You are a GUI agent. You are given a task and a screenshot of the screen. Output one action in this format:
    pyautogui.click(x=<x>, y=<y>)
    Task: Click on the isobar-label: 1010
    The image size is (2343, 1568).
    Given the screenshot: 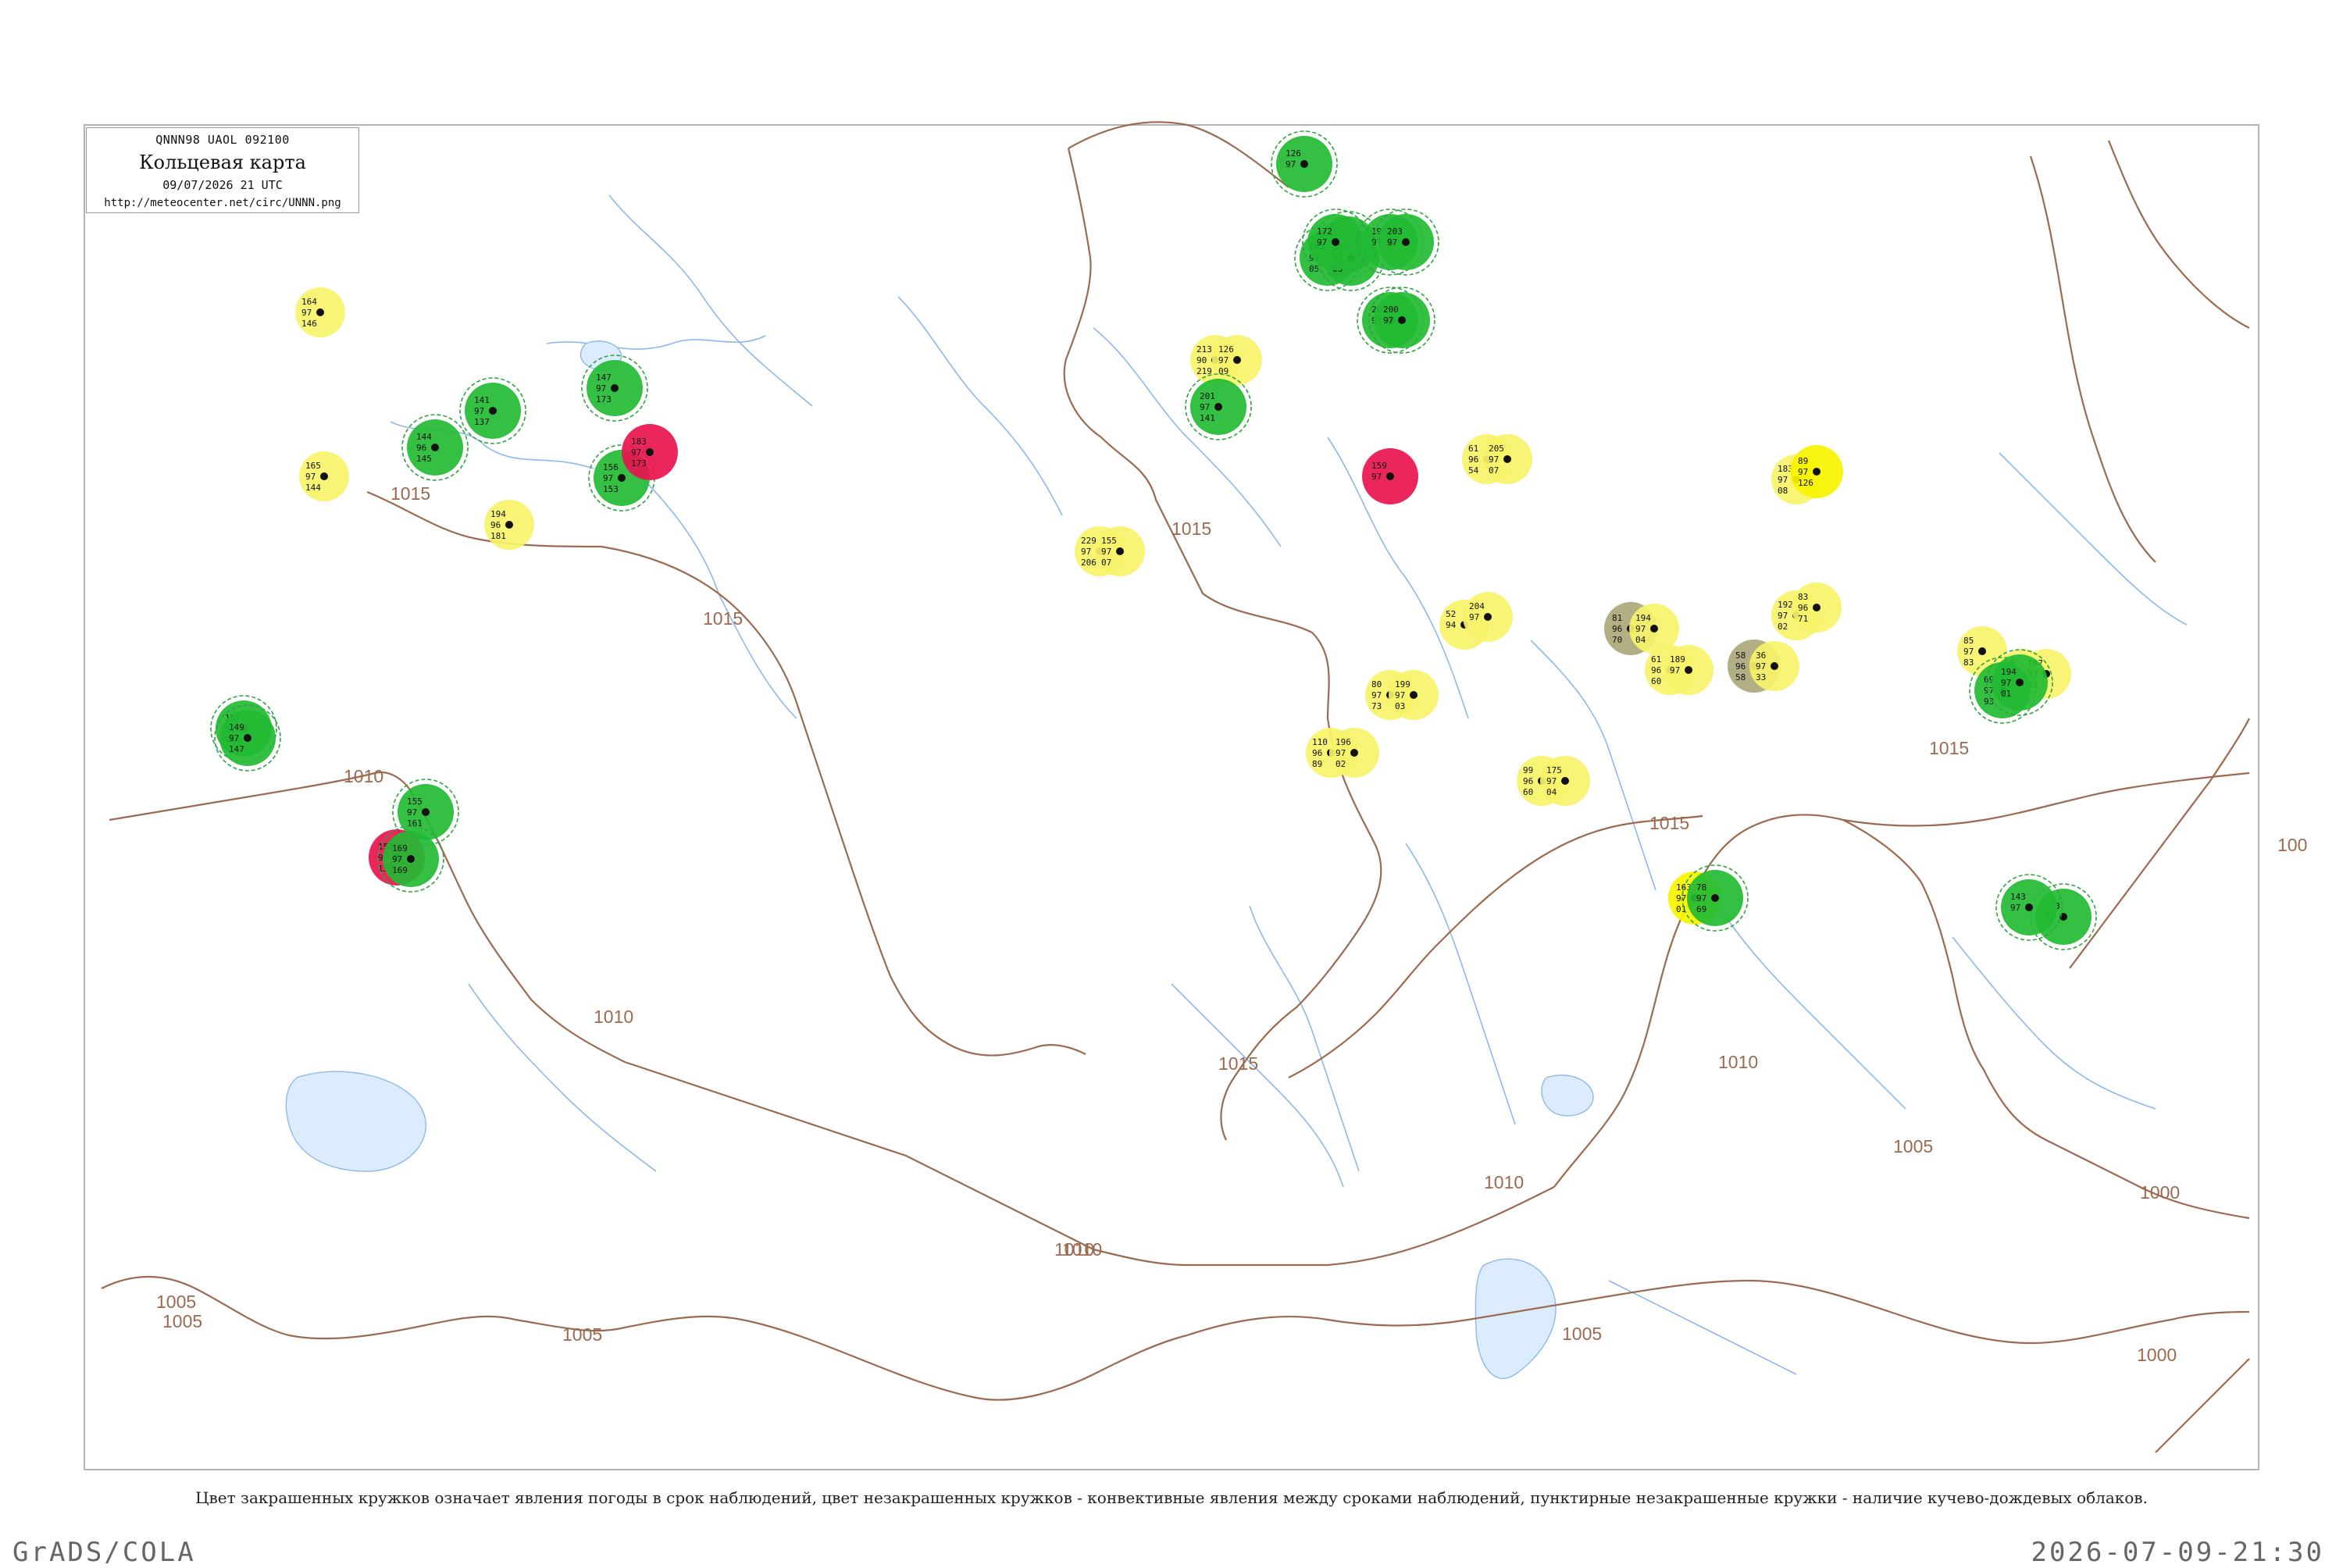 What is the action you would take?
    pyautogui.click(x=363, y=776)
    